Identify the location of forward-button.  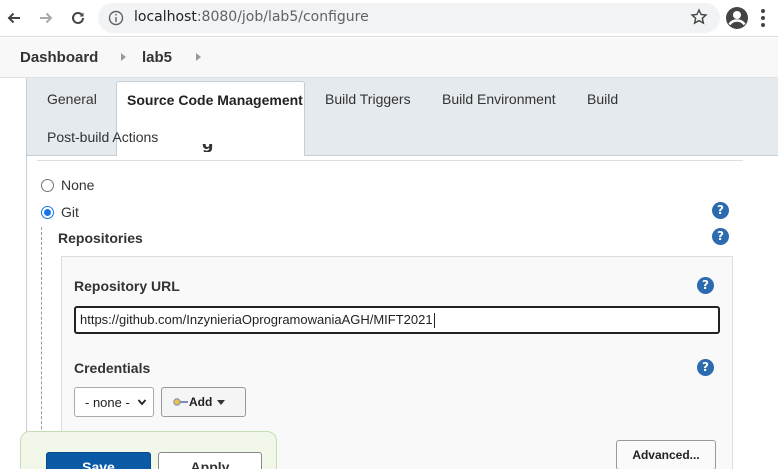
(46, 18).